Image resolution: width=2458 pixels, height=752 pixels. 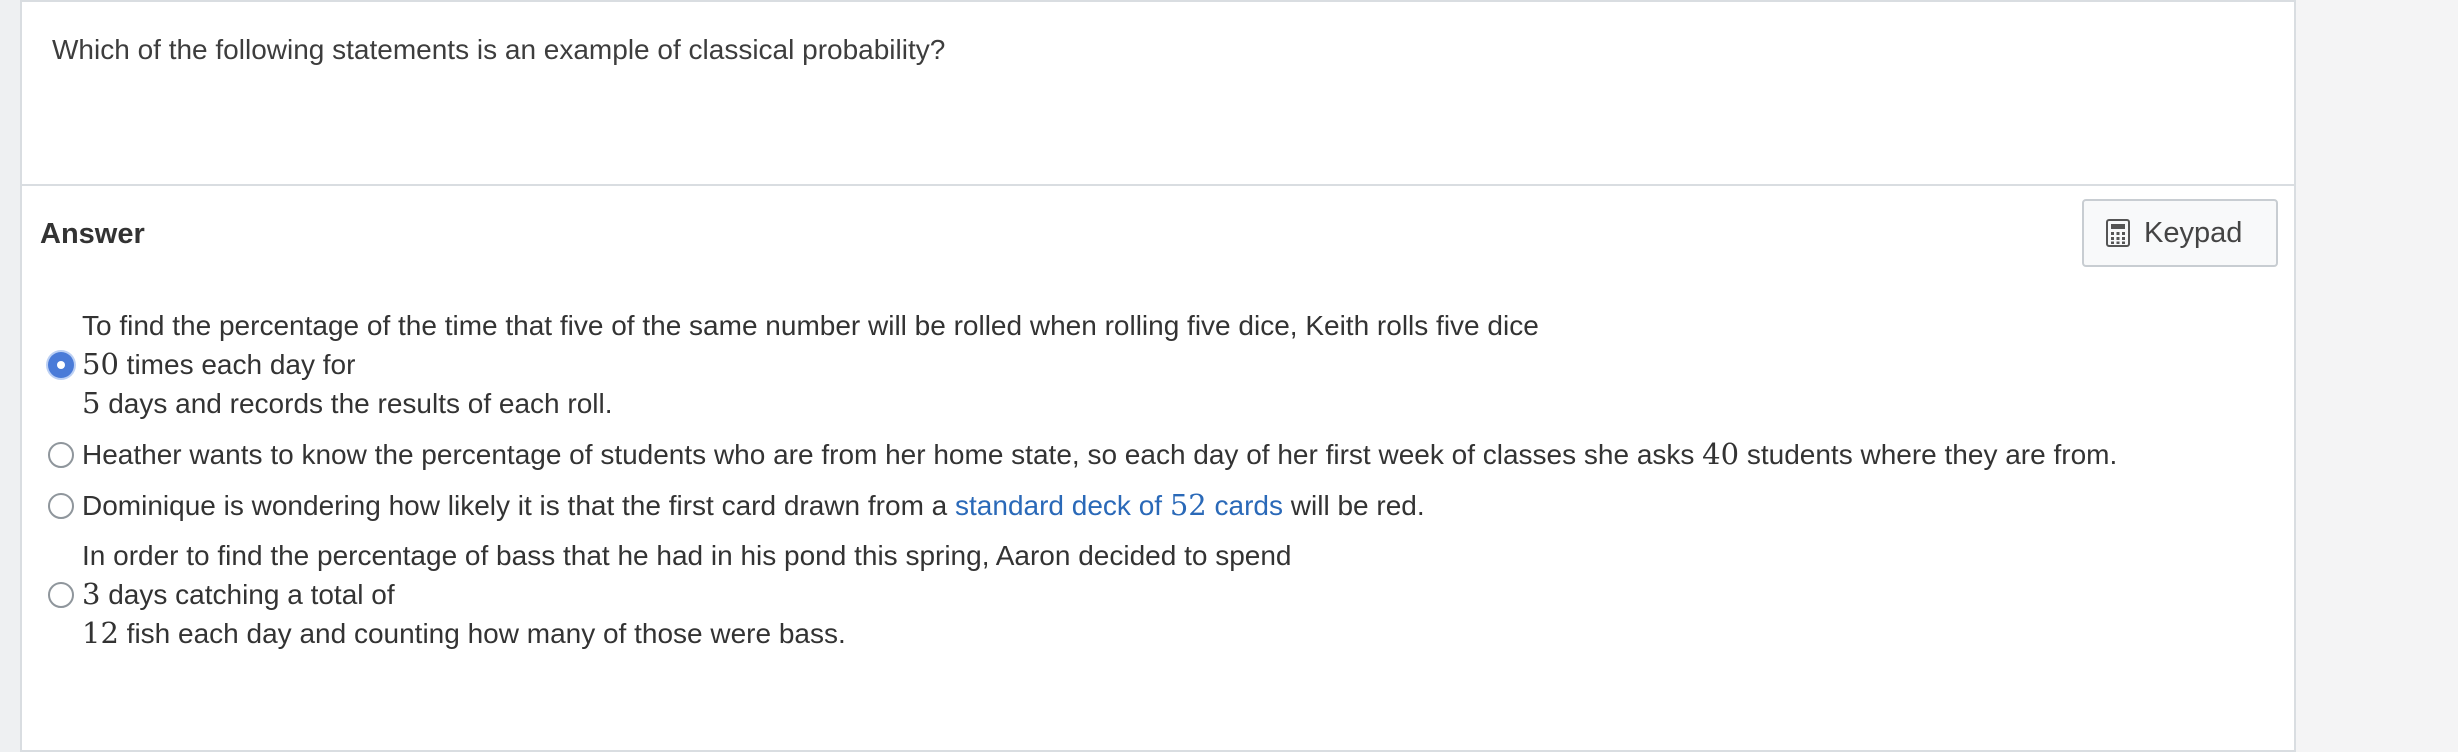 What do you see at coordinates (2193, 232) in the screenshot?
I see `keypad-label: Keypad` at bounding box center [2193, 232].